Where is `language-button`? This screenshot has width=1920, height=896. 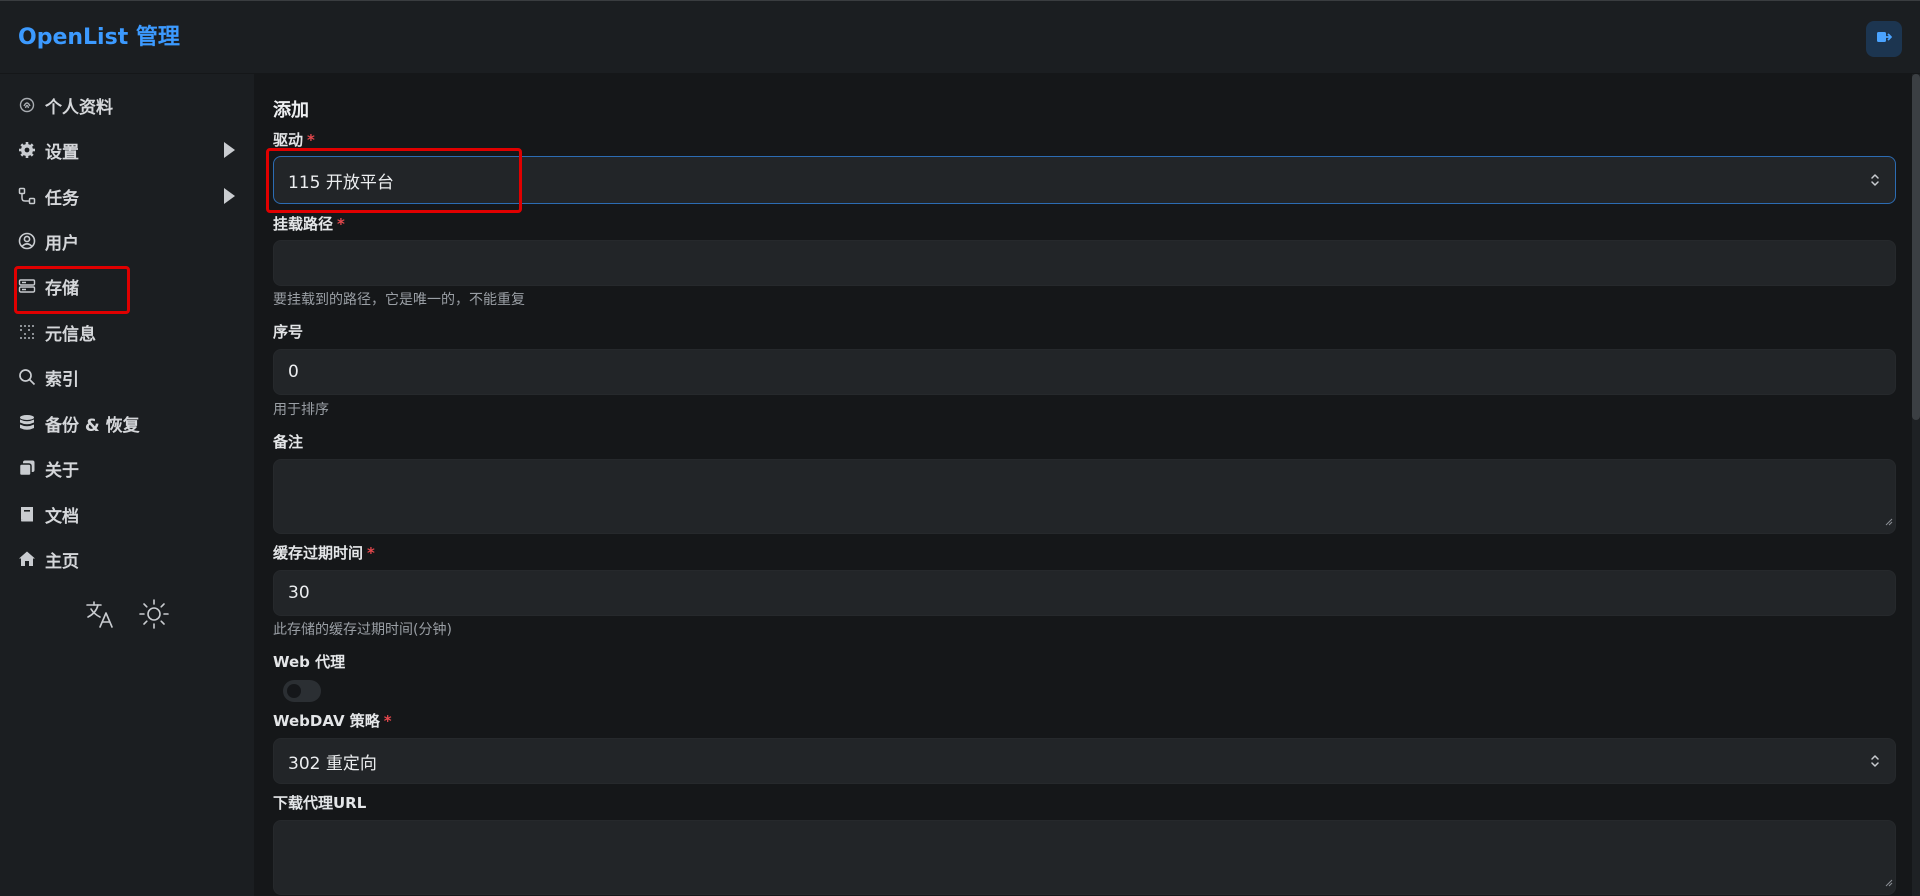
language-button is located at coordinates (100, 616).